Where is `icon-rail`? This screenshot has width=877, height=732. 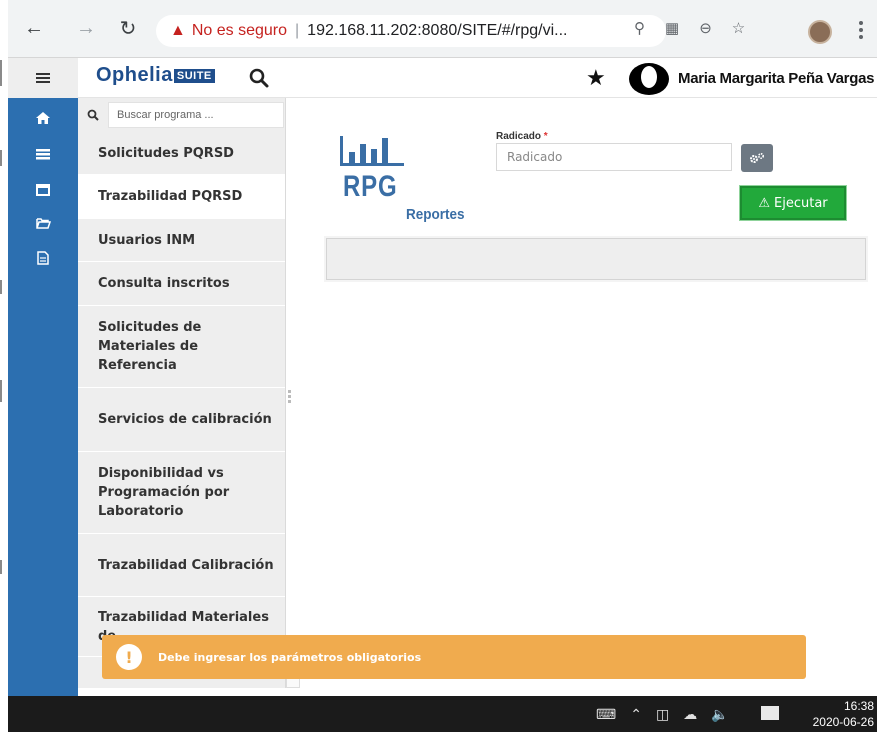 icon-rail is located at coordinates (43, 398).